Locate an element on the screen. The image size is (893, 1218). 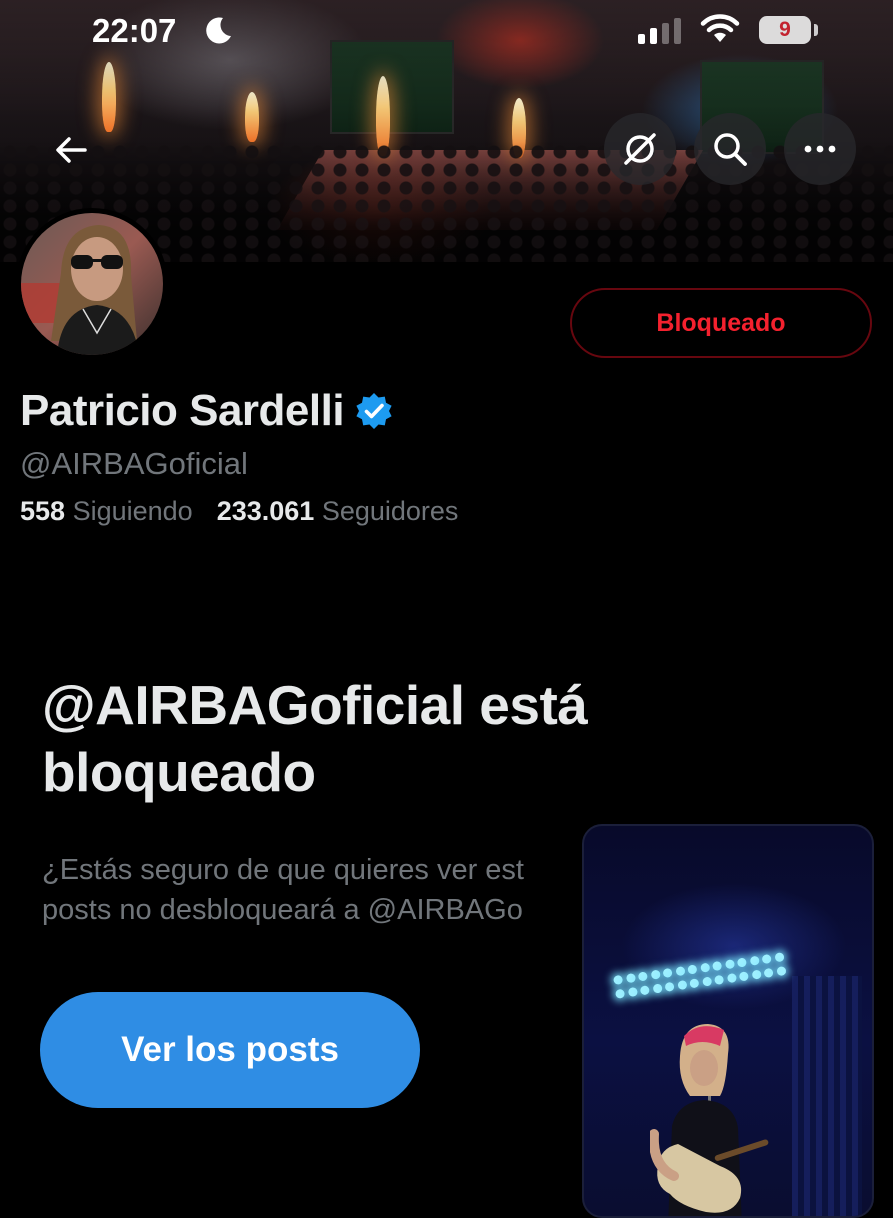
profile-avatar is located at coordinates (92, 284).